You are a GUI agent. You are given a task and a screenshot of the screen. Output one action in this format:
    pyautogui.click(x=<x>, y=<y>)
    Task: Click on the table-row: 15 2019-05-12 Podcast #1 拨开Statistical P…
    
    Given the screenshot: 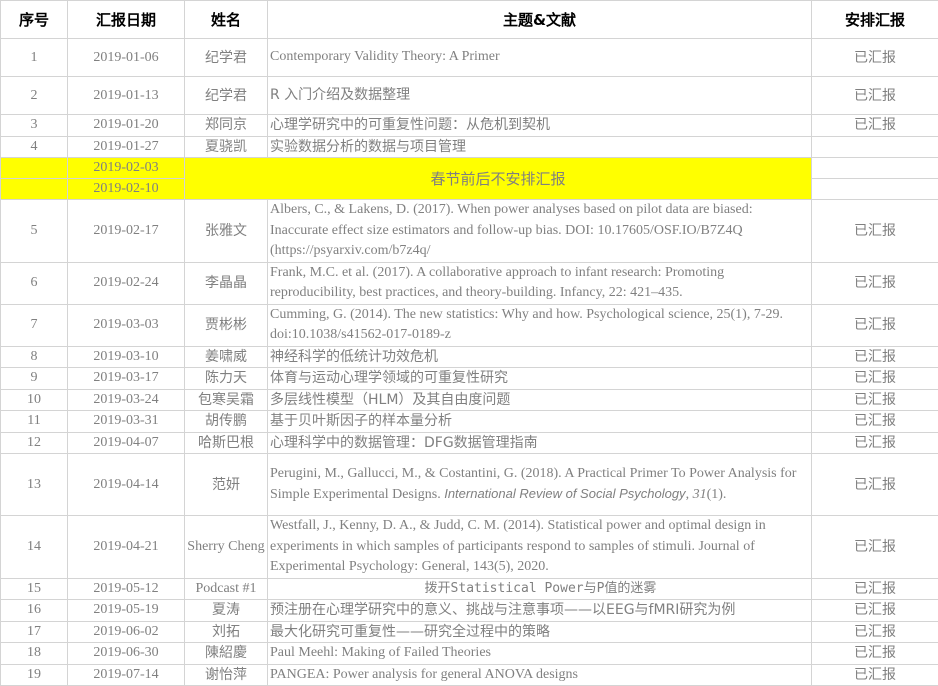 What is the action you would take?
    pyautogui.click(x=469, y=589)
    